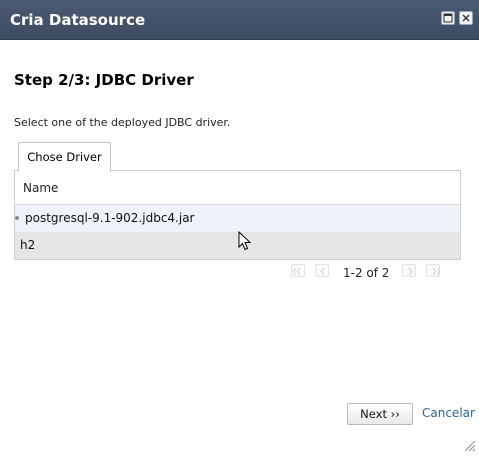 This screenshot has height=456, width=479. What do you see at coordinates (122, 122) in the screenshot?
I see `instructions-text: Select one of the deployed JDBC driver.` at bounding box center [122, 122].